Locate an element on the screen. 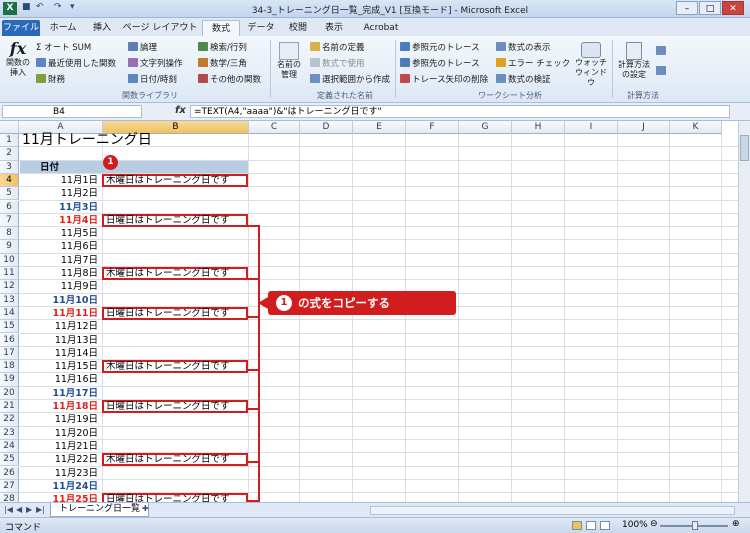  zoom-out-icon: ⊖ is located at coordinates (654, 524).